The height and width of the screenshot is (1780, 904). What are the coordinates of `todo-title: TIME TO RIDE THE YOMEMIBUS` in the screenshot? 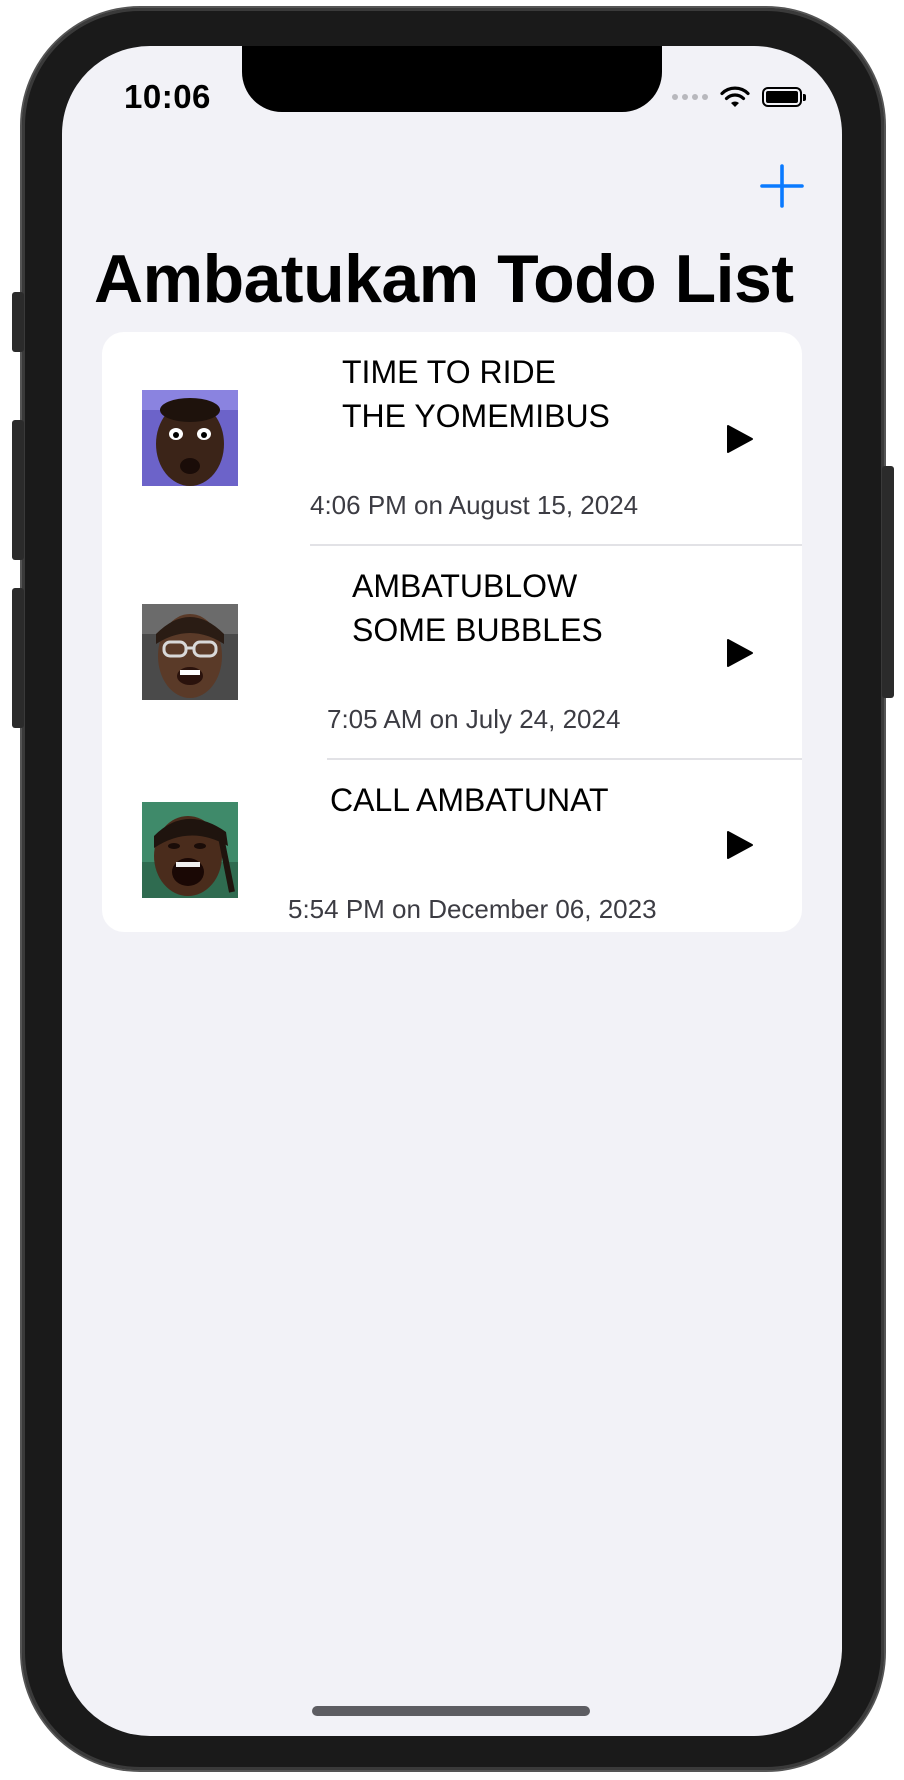 It's located at (476, 394).